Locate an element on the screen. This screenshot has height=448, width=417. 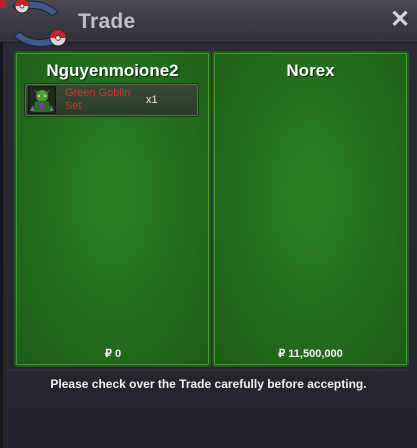
trade-logo-icon is located at coordinates (33, 23).